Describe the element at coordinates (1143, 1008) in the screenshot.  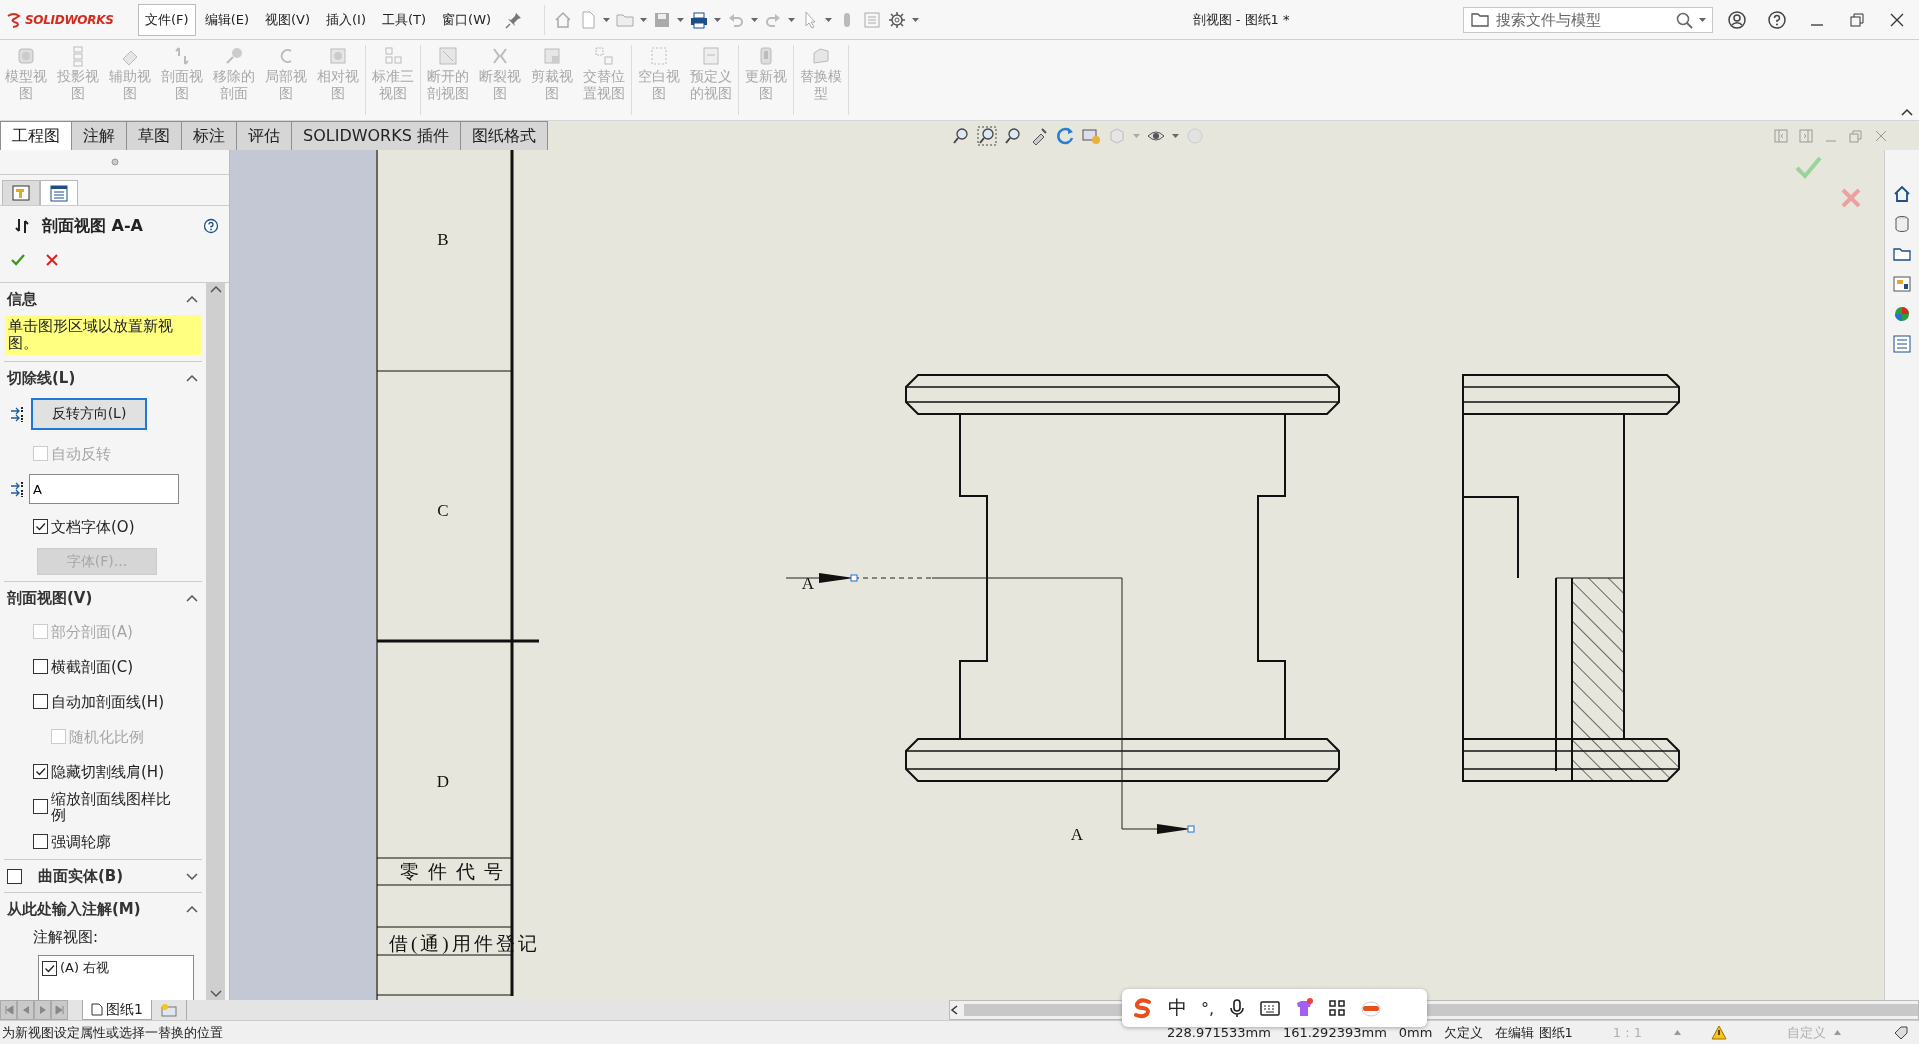
I see `ime-logo-icon` at that location.